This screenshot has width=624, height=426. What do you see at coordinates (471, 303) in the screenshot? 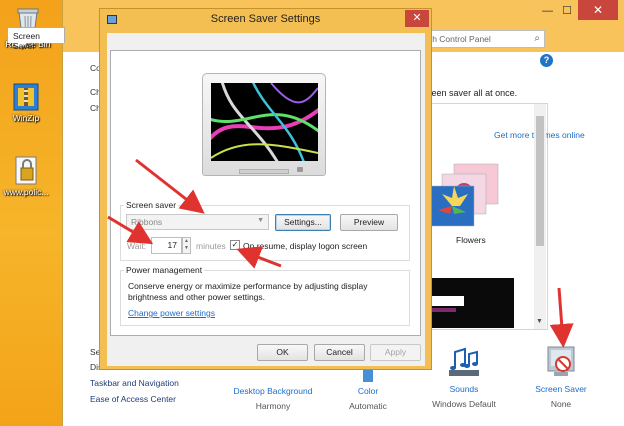
I see `theme-dark-thumbnail` at bounding box center [471, 303].